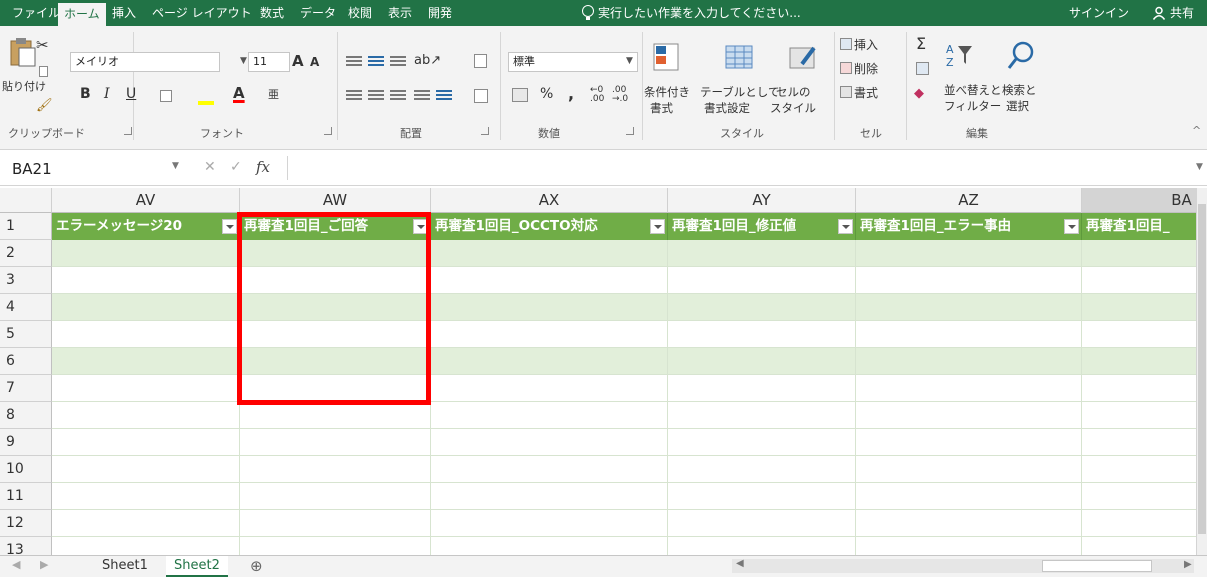  What do you see at coordinates (26, 546) in the screenshot?
I see `row-header: 13` at bounding box center [26, 546].